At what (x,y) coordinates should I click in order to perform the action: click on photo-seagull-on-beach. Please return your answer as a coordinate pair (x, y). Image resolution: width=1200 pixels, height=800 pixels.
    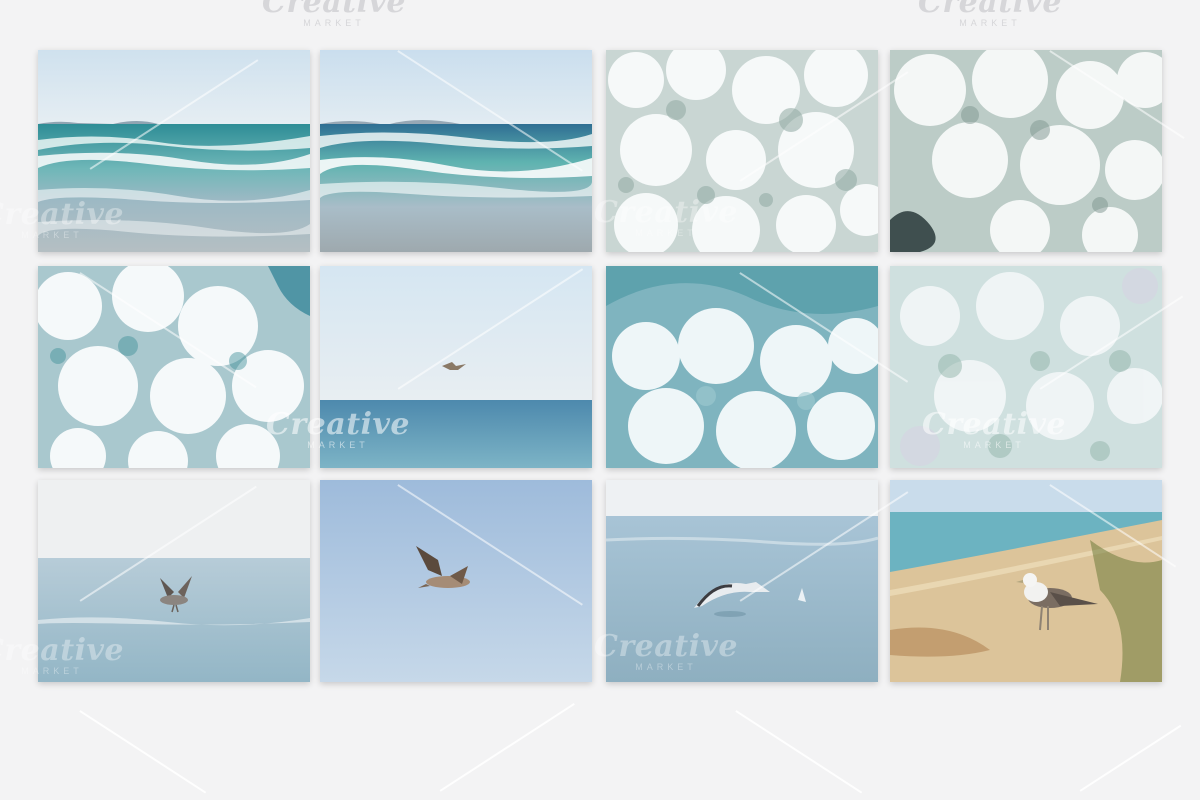
    Looking at the image, I should click on (1026, 581).